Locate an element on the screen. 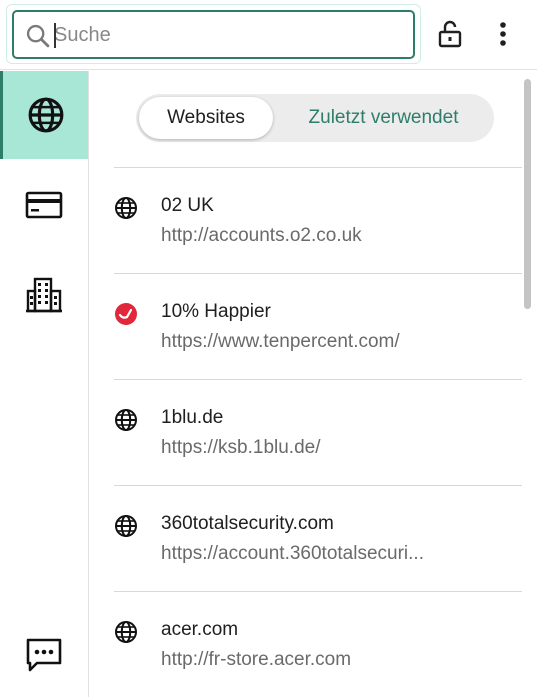 Image resolution: width=537 pixels, height=697 pixels. item-title: acer.com is located at coordinates (200, 629).